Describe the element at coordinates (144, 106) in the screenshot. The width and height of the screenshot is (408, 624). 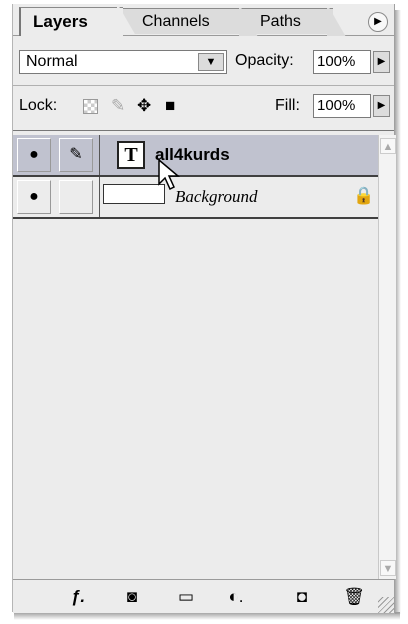
I see `lock-position-icon: ✥` at that location.